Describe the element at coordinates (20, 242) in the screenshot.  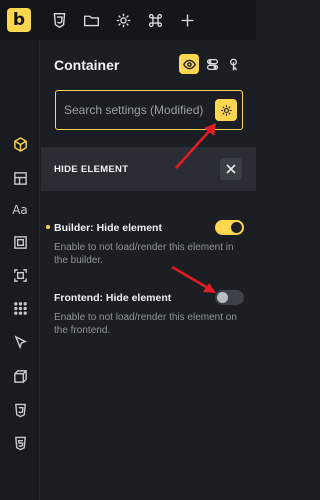
I see `frame-icon` at that location.